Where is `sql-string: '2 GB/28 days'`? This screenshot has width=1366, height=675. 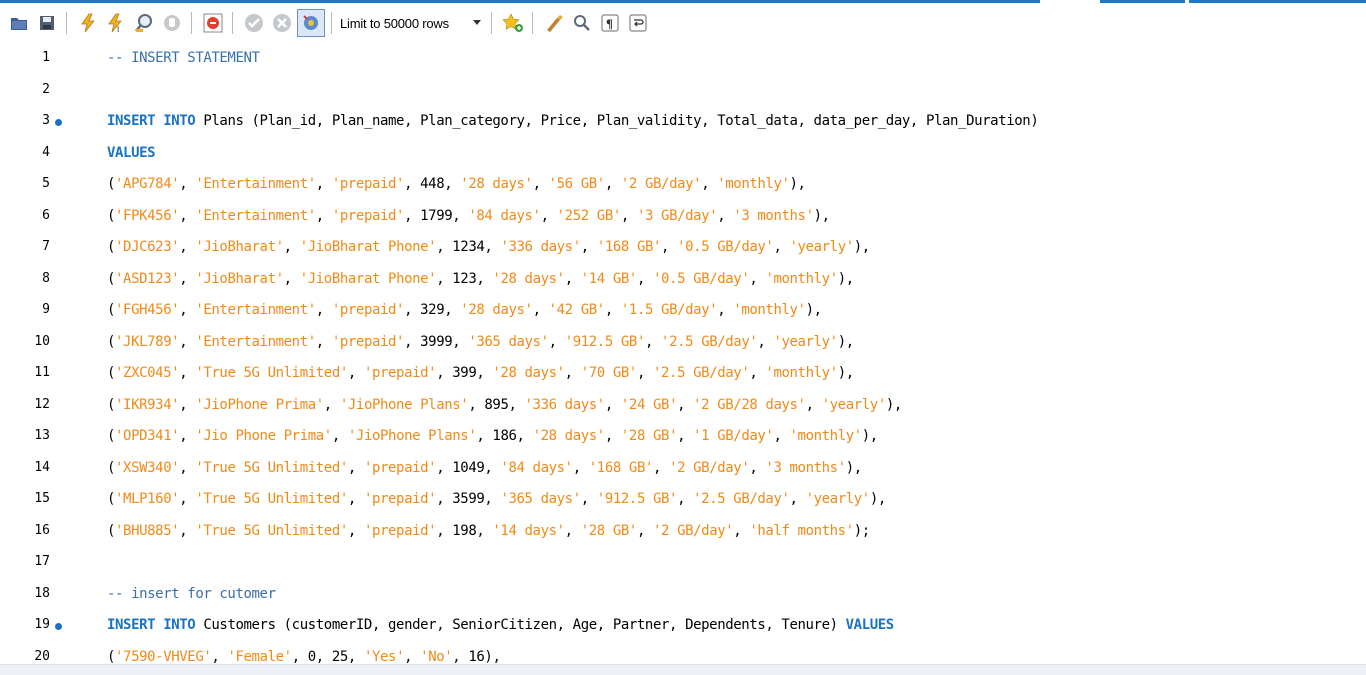 sql-string: '2 GB/28 days' is located at coordinates (749, 404).